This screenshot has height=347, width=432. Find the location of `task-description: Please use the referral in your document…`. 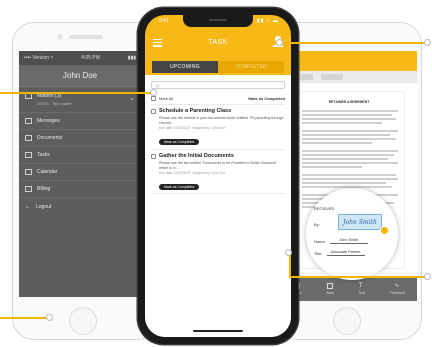

task-description: Please use the referral in your document… is located at coordinates (221, 120).